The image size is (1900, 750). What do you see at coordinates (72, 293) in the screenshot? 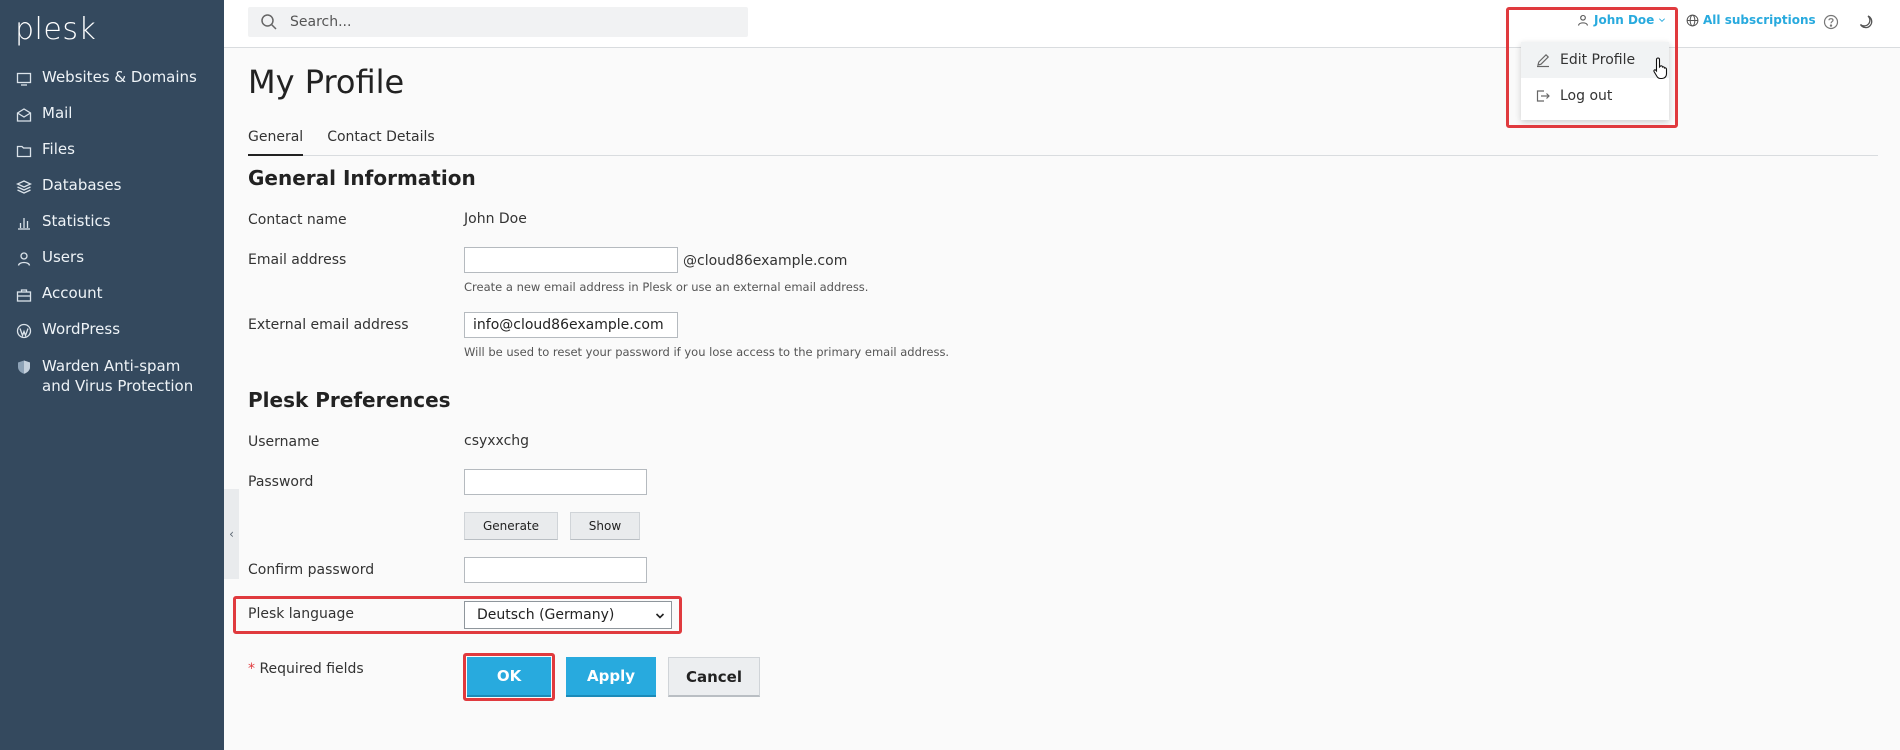
I see `sidebar-item-label: Account` at bounding box center [72, 293].